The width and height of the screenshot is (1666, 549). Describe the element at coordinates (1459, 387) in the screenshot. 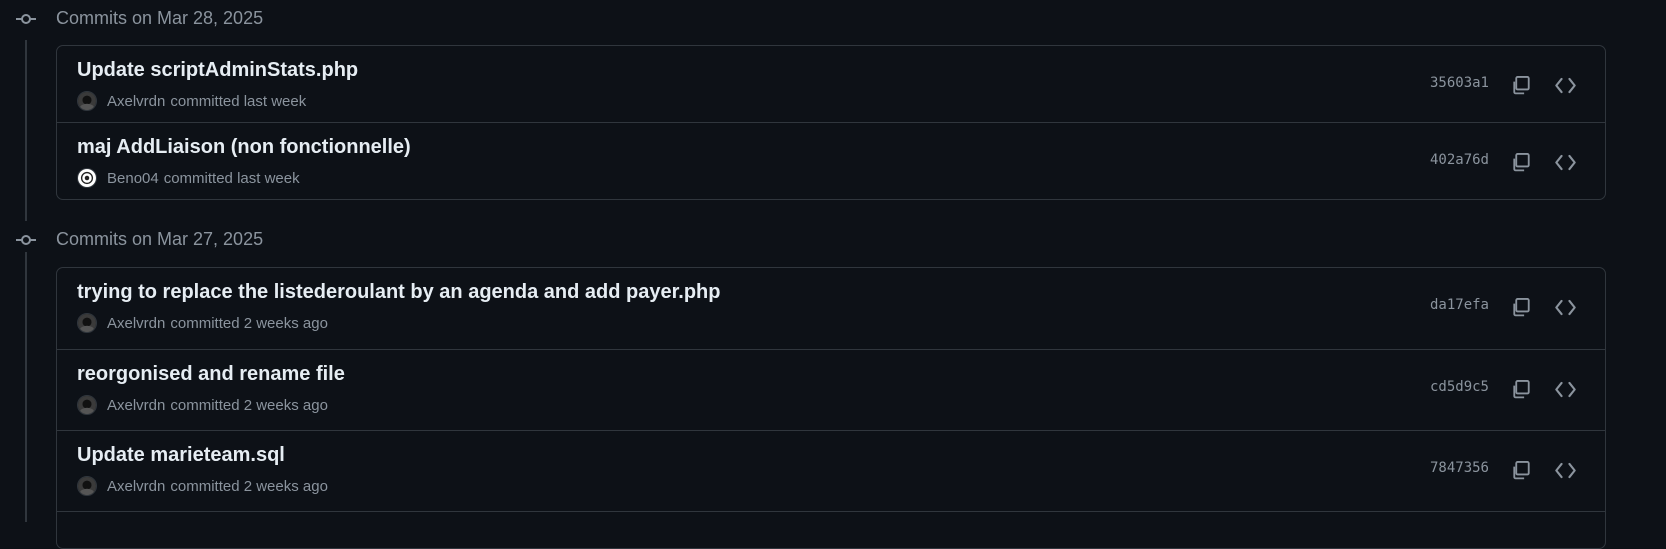

I see `commit-hash-link: cd5d9c5` at that location.